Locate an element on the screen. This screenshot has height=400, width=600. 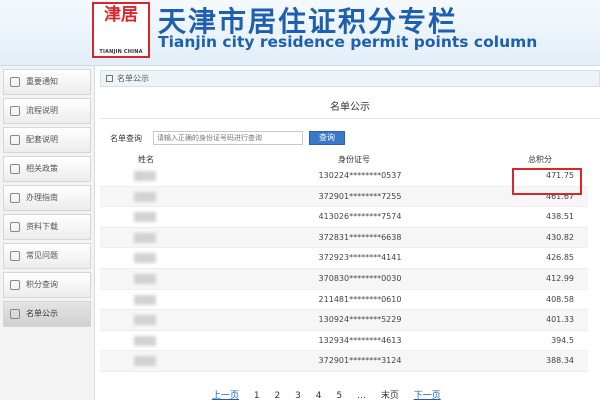
sidebar-item-label: 积分查询 is located at coordinates (42, 284).